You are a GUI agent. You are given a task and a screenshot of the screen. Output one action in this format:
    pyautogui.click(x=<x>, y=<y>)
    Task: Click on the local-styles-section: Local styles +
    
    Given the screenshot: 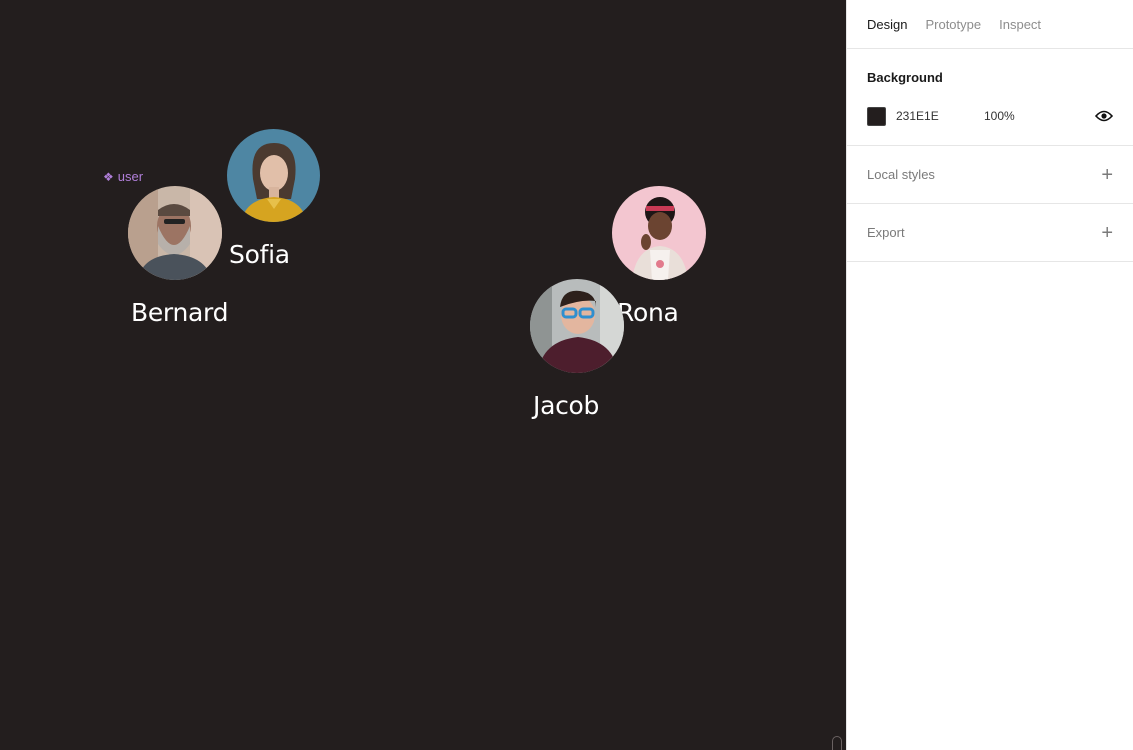 What is the action you would take?
    pyautogui.click(x=990, y=175)
    